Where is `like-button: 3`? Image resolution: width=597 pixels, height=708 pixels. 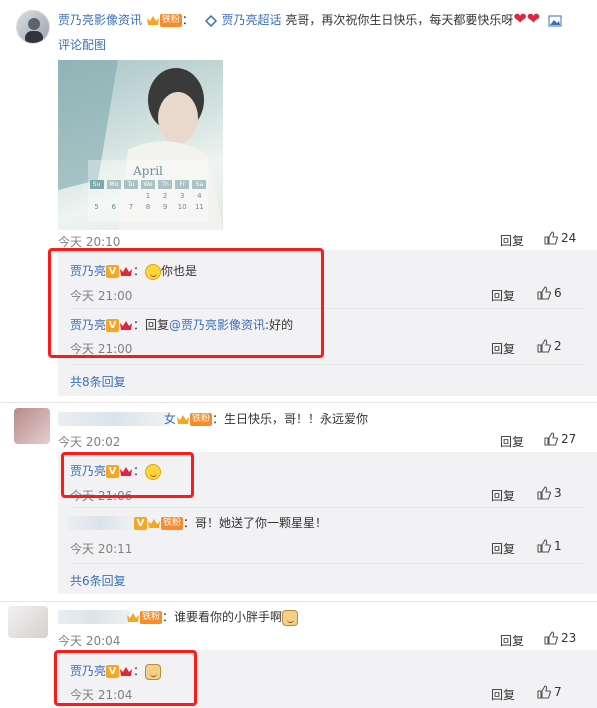
like-button: 3 is located at coordinates (549, 492).